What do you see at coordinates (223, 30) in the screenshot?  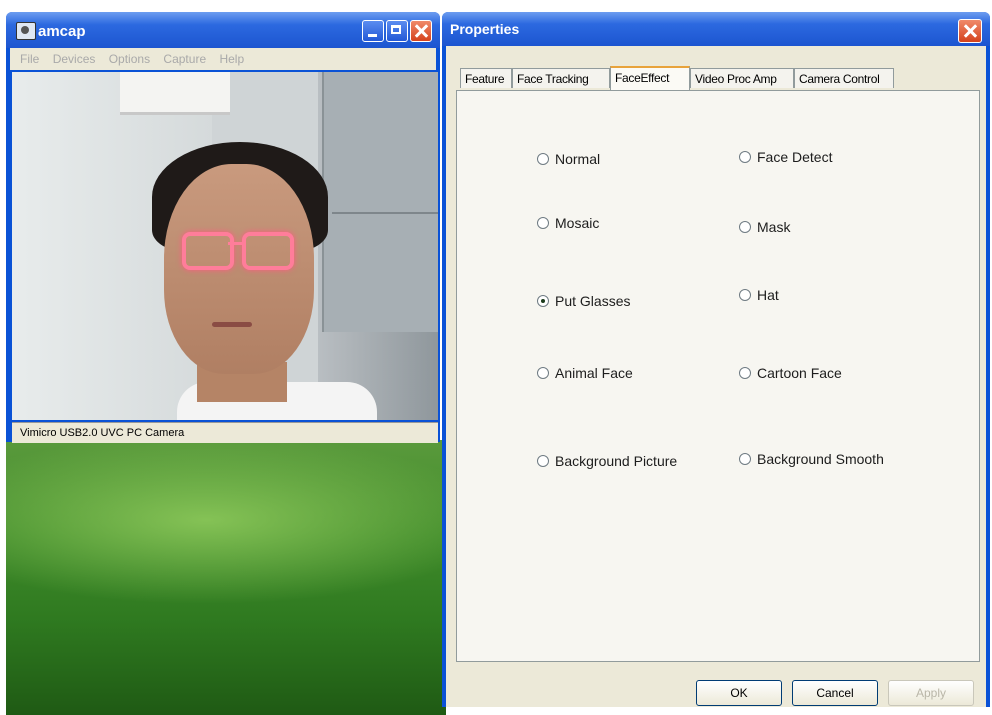 I see `amcap-titlebar: amcap` at bounding box center [223, 30].